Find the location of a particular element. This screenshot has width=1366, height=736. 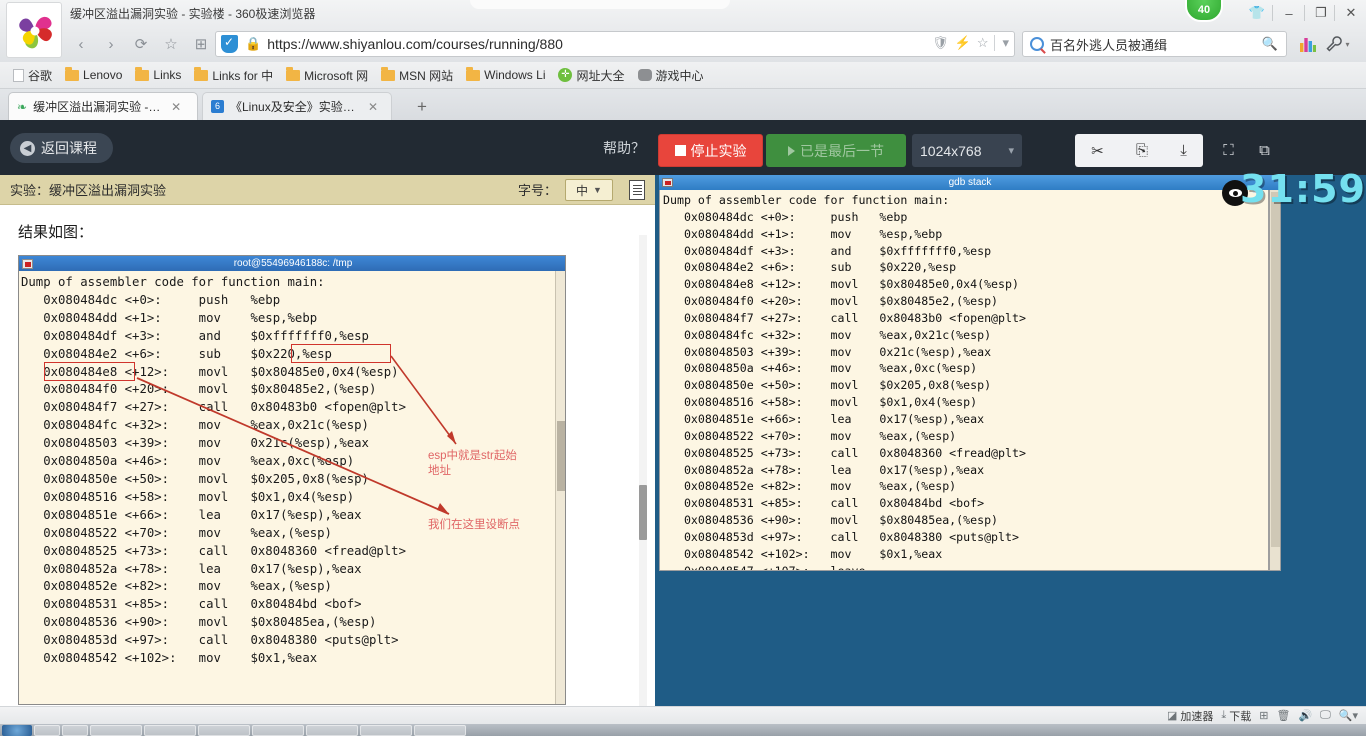

close-button: ✕ is located at coordinates (1351, 13).